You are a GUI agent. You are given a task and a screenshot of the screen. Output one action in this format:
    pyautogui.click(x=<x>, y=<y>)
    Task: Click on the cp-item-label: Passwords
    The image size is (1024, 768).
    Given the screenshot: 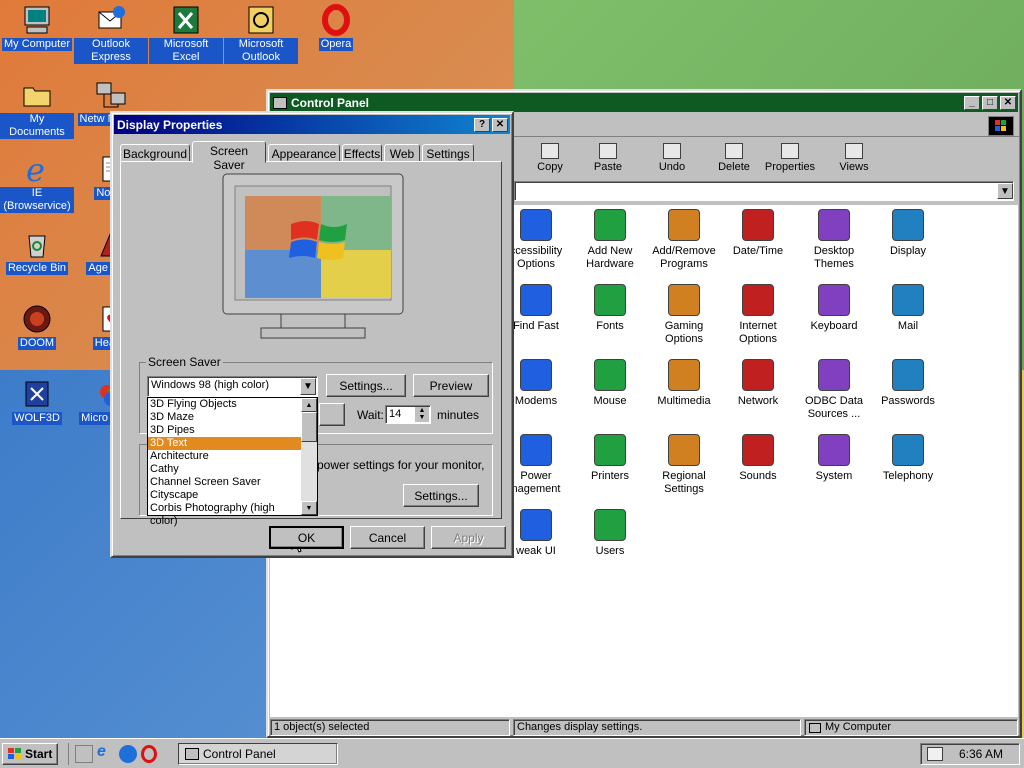 What is the action you would take?
    pyautogui.click(x=908, y=401)
    